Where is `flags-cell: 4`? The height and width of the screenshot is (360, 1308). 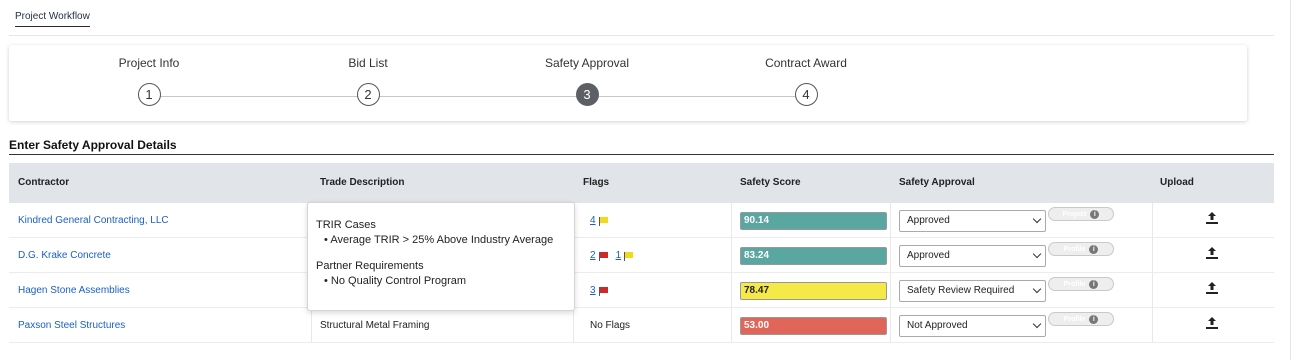 flags-cell: 4 is located at coordinates (603, 220).